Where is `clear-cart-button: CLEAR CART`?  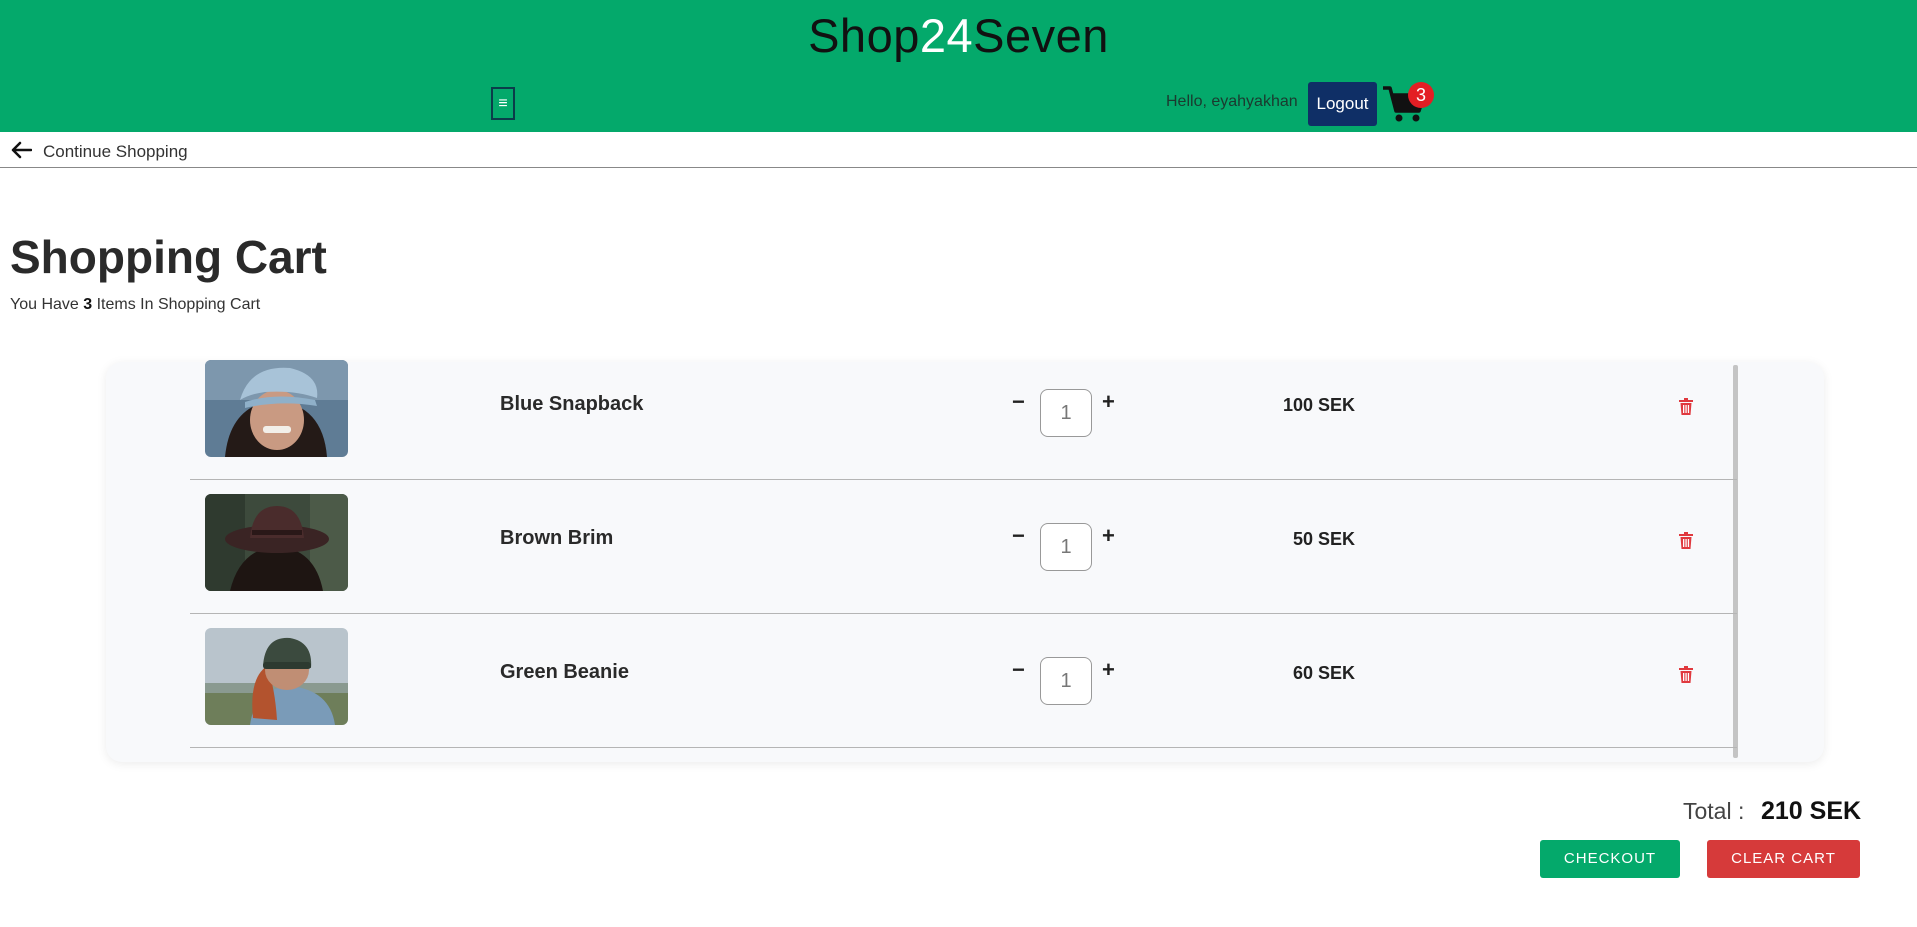
clear-cart-button: CLEAR CART is located at coordinates (1783, 859).